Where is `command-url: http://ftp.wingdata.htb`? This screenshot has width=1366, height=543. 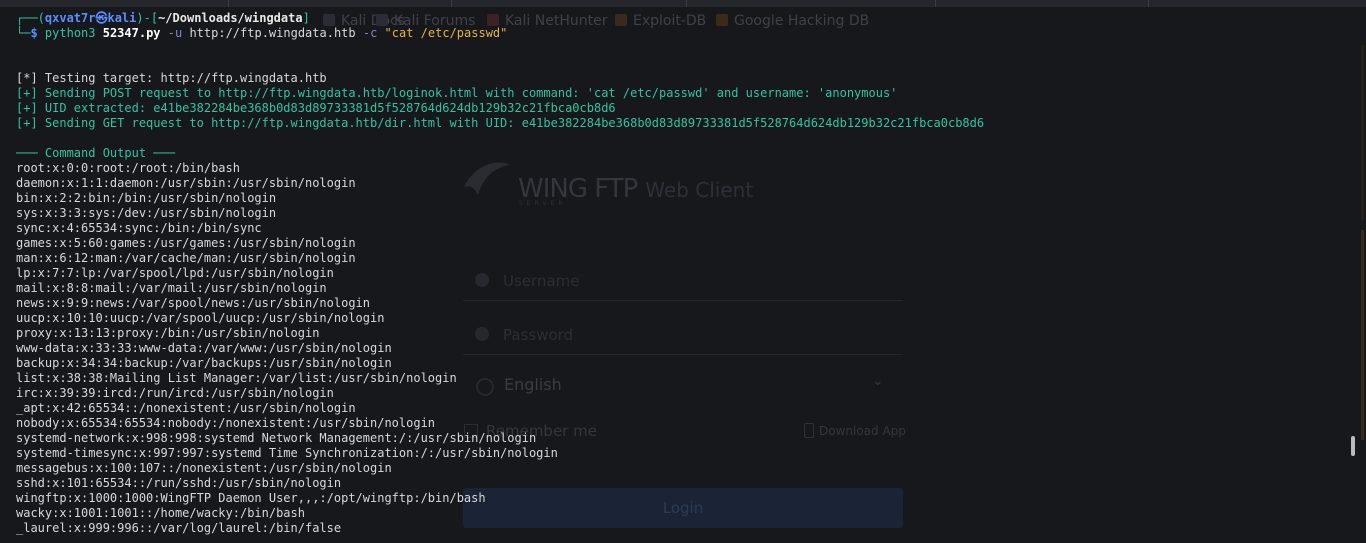 command-url: http://ftp.wingdata.htb is located at coordinates (272, 33).